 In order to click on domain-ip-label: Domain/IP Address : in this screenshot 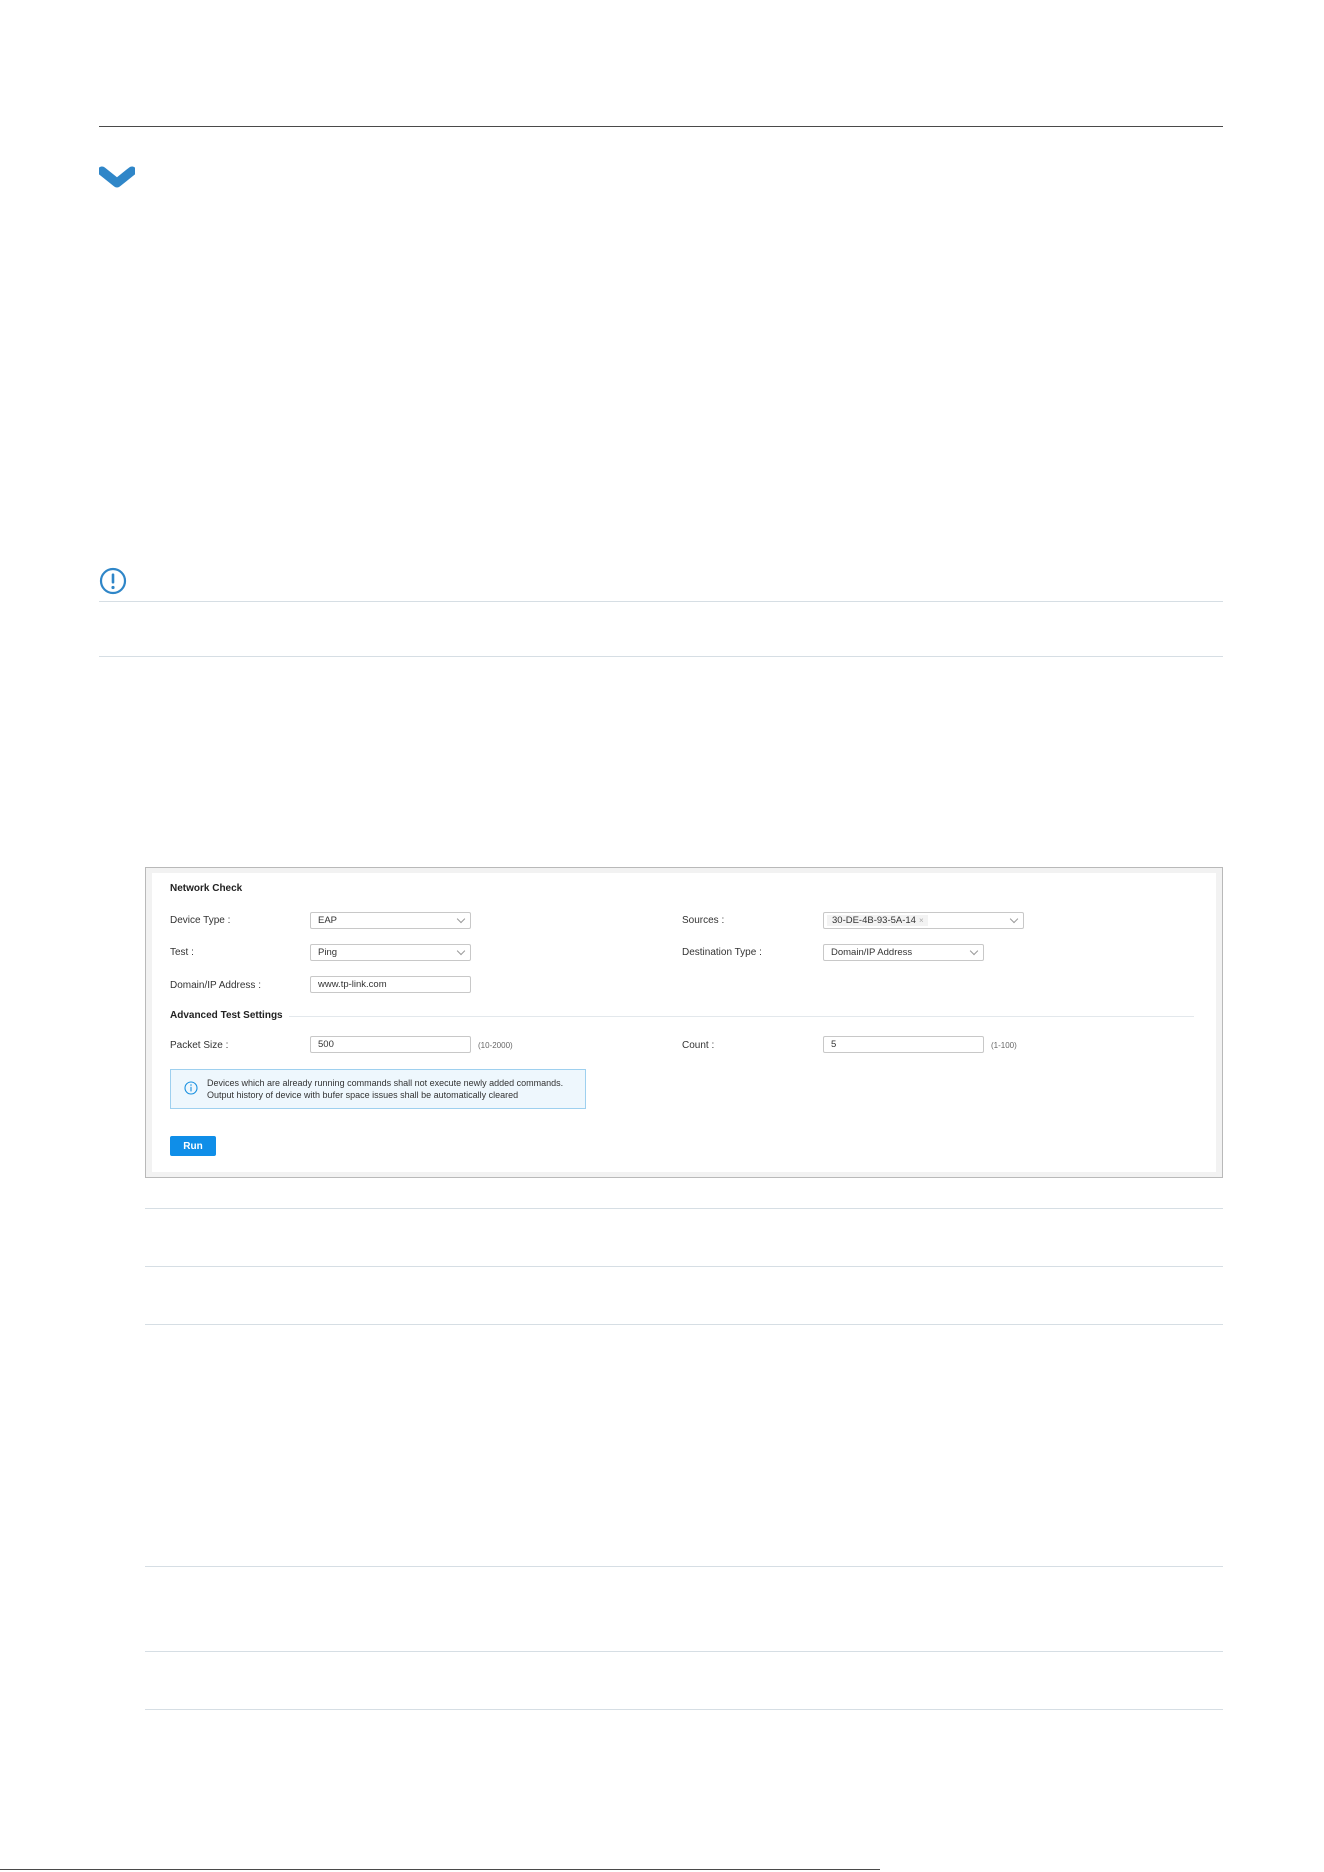, I will do `click(215, 985)`.